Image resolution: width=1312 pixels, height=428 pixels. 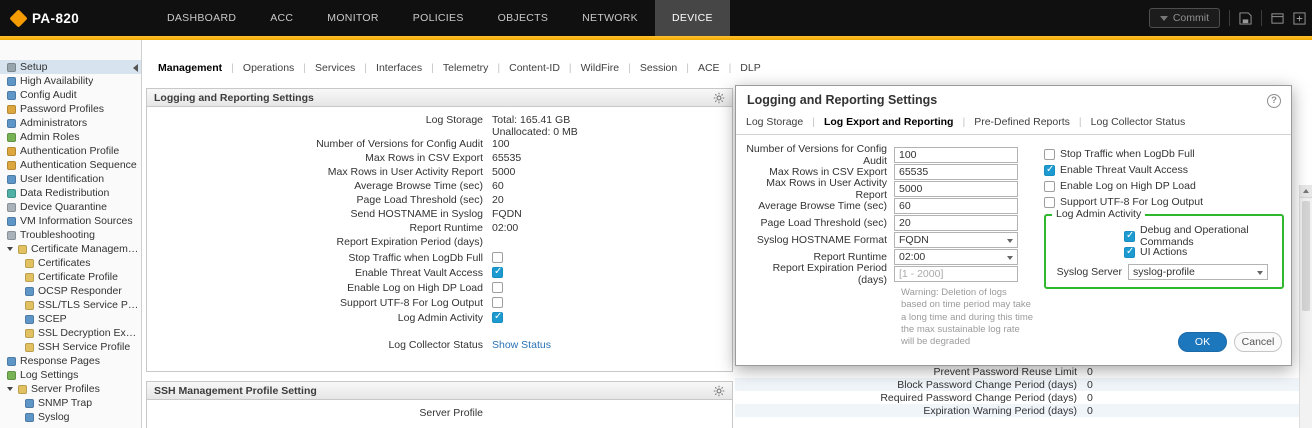 I want to click on config-audit-versions-input, so click(x=956, y=154).